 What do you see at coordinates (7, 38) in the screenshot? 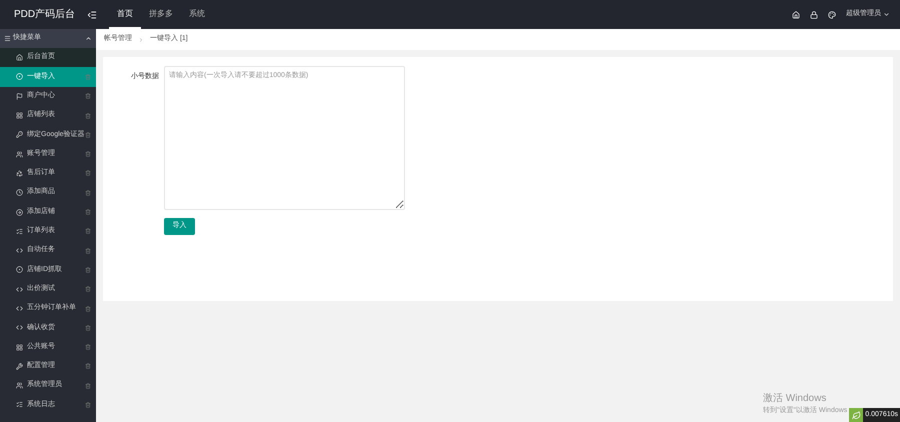
I see `menu-icon` at bounding box center [7, 38].